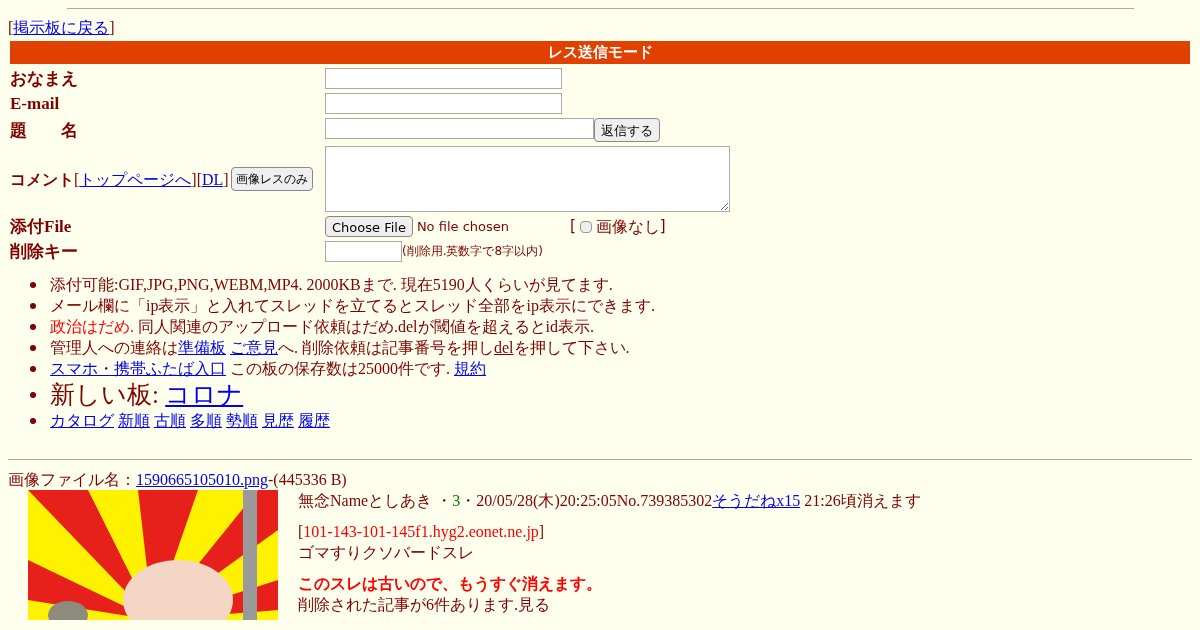  Describe the element at coordinates (82, 420) in the screenshot. I see `link: カタログ` at that location.